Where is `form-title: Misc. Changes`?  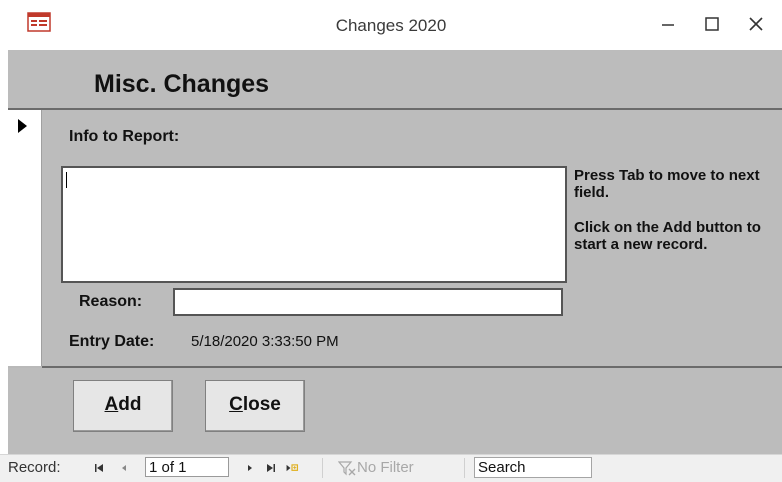
form-title: Misc. Changes is located at coordinates (182, 84).